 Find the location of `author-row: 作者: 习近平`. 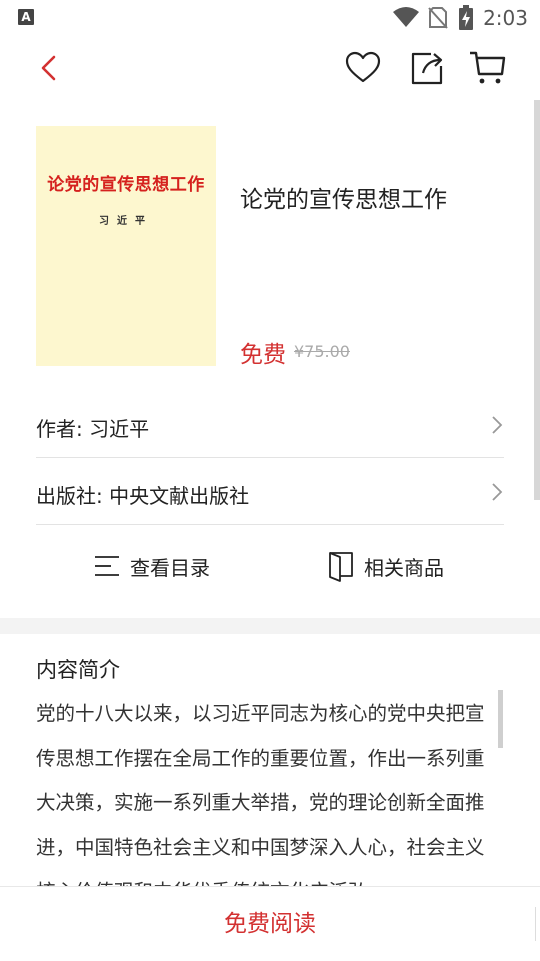

author-row: 作者: 习近平 is located at coordinates (270, 424).